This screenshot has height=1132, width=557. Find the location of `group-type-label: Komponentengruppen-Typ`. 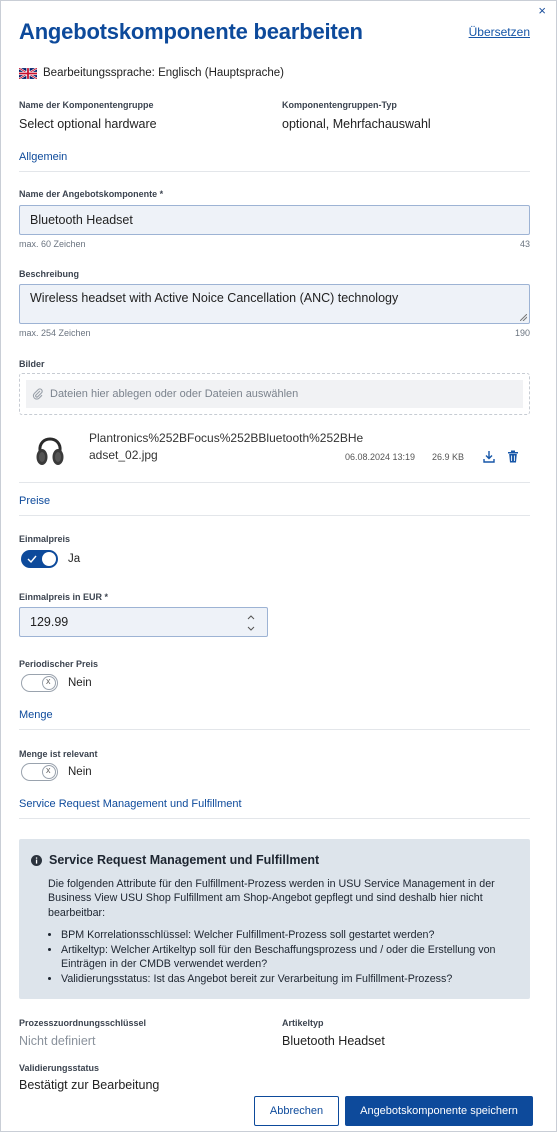

group-type-label: Komponentengruppen-Typ is located at coordinates (339, 105).